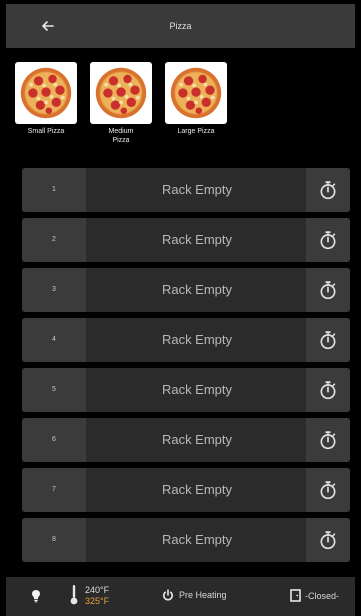 The image size is (361, 616). What do you see at coordinates (74, 595) in the screenshot?
I see `thermometer-icon` at bounding box center [74, 595].